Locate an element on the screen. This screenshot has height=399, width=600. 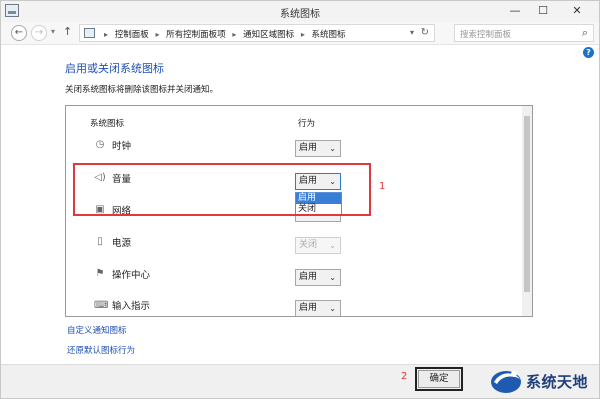
up-button: ↑ is located at coordinates (67, 31).